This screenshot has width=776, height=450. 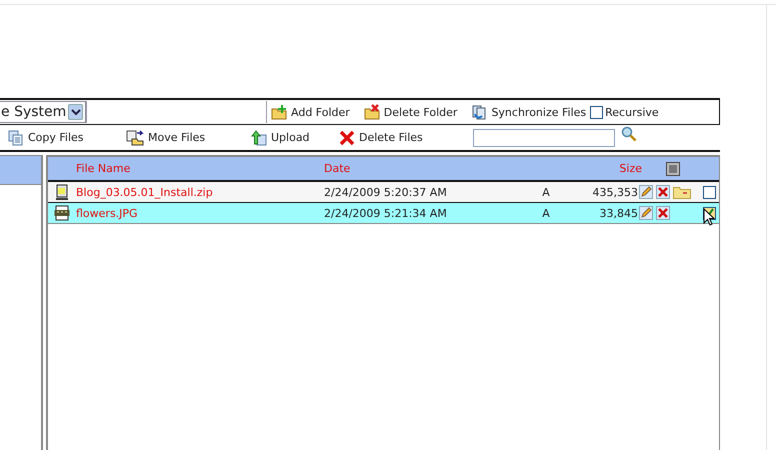 I want to click on folder-icon, so click(x=682, y=192).